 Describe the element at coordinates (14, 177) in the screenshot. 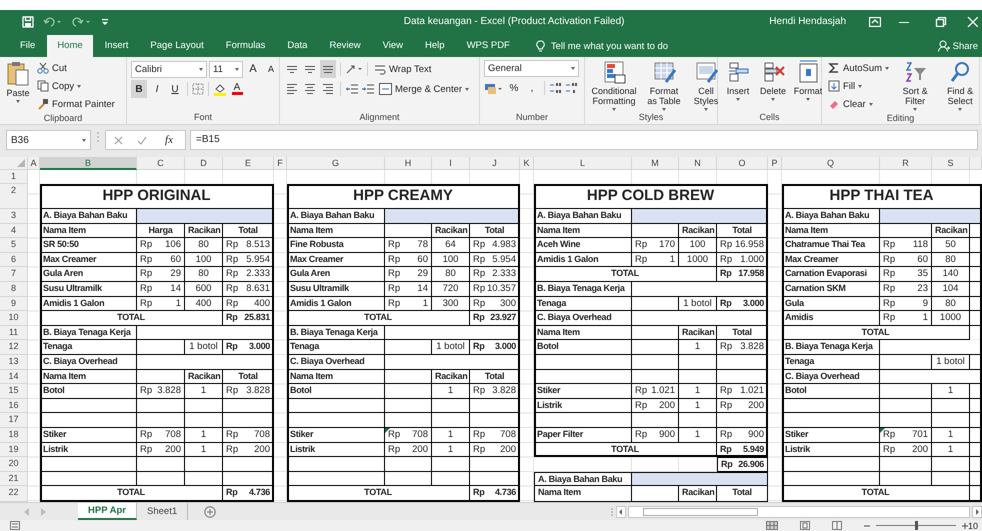

I see `row-header: 1` at that location.